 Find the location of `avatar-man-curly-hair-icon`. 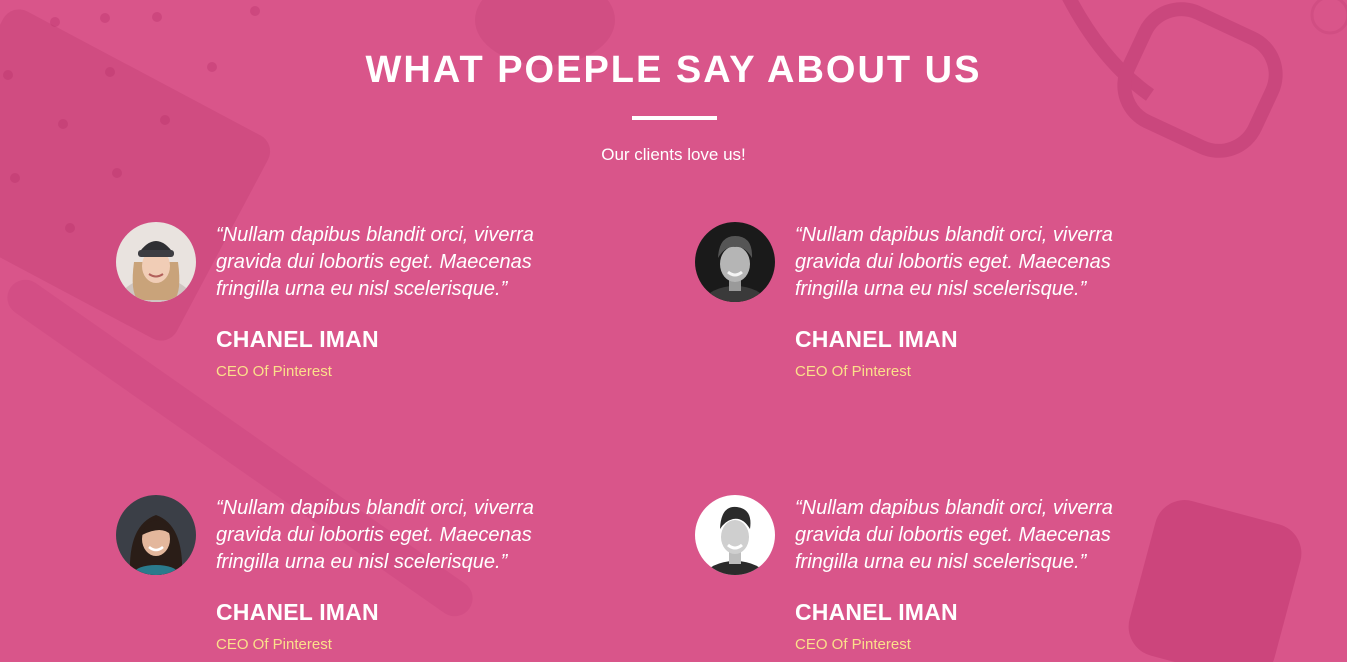

avatar-man-curly-hair-icon is located at coordinates (735, 262).